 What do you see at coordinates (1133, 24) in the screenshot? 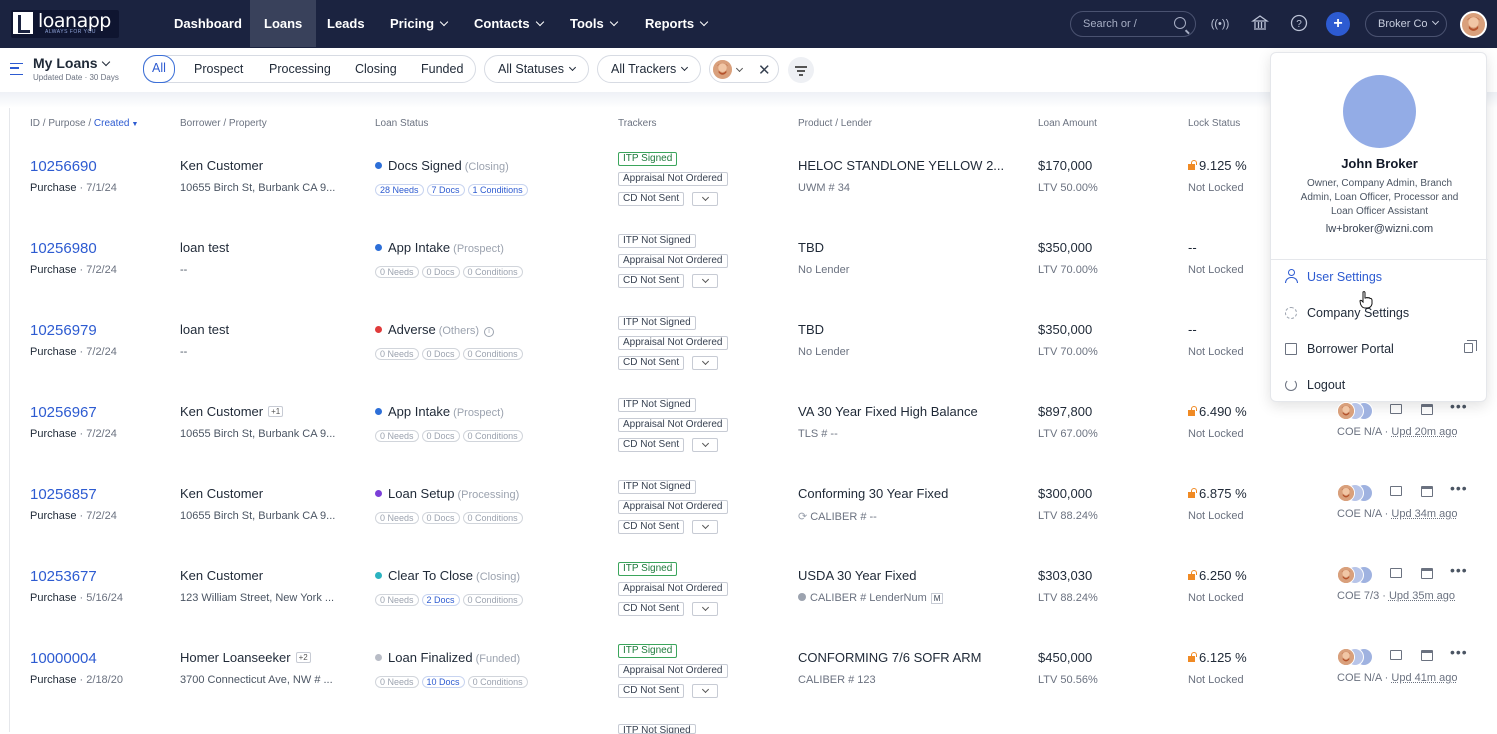
I see `global-search-input: Search or /` at bounding box center [1133, 24].